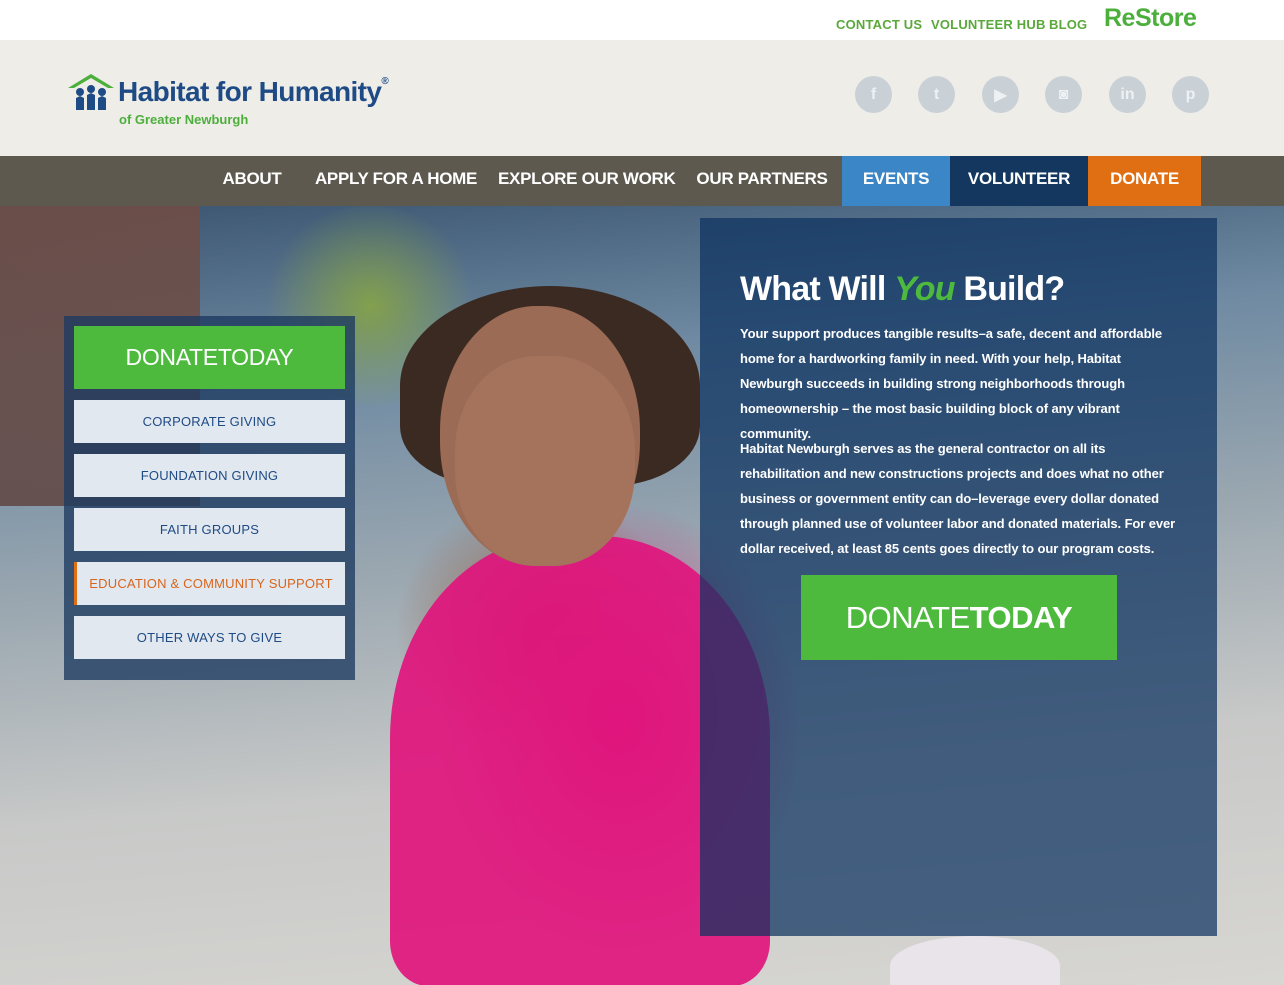 This screenshot has height=985, width=1284. I want to click on nav-about: ABOUT, so click(252, 181).